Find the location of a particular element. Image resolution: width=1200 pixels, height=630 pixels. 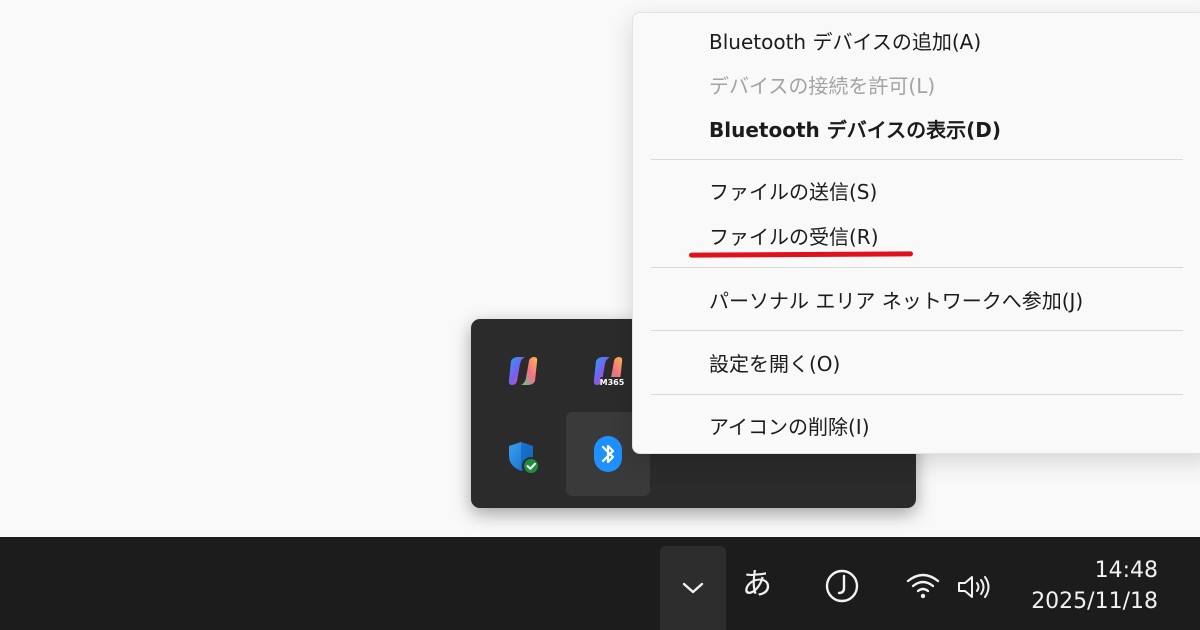

taskbar: あ 14:48 2025/11/18 is located at coordinates (600, 583).